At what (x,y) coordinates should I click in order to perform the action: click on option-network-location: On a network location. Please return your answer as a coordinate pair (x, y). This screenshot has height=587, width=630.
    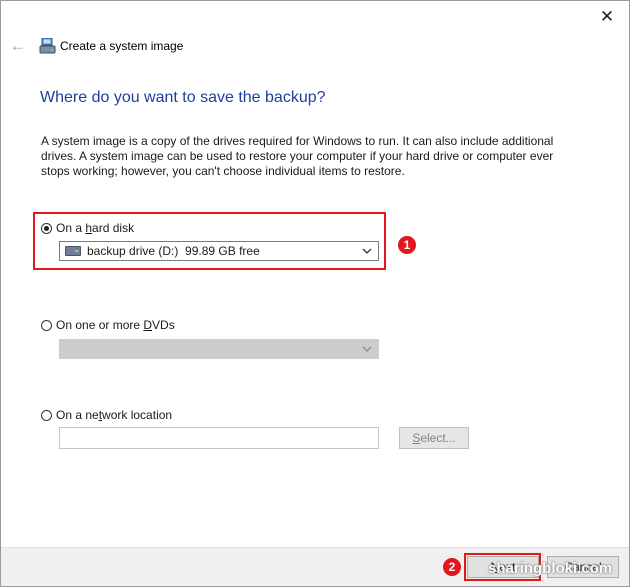
    Looking at the image, I should click on (106, 415).